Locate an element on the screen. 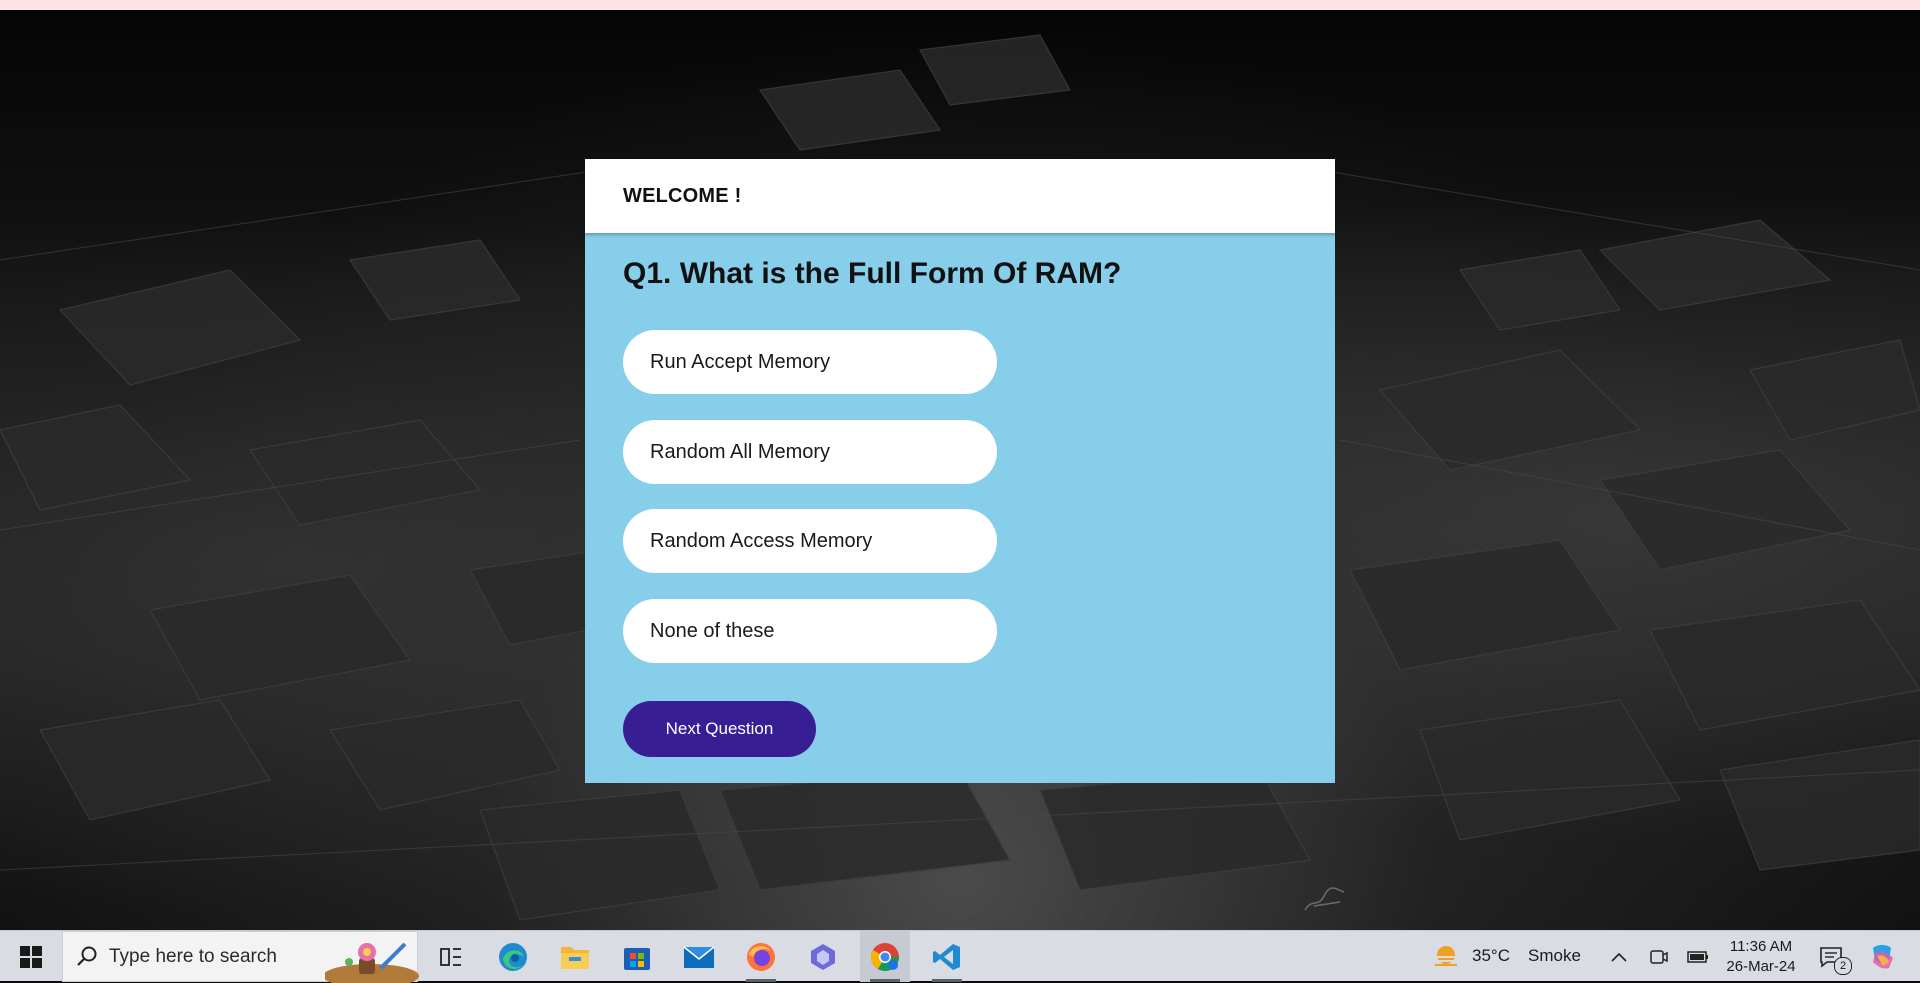  clock-date: 26-Mar-24 is located at coordinates (1761, 966).